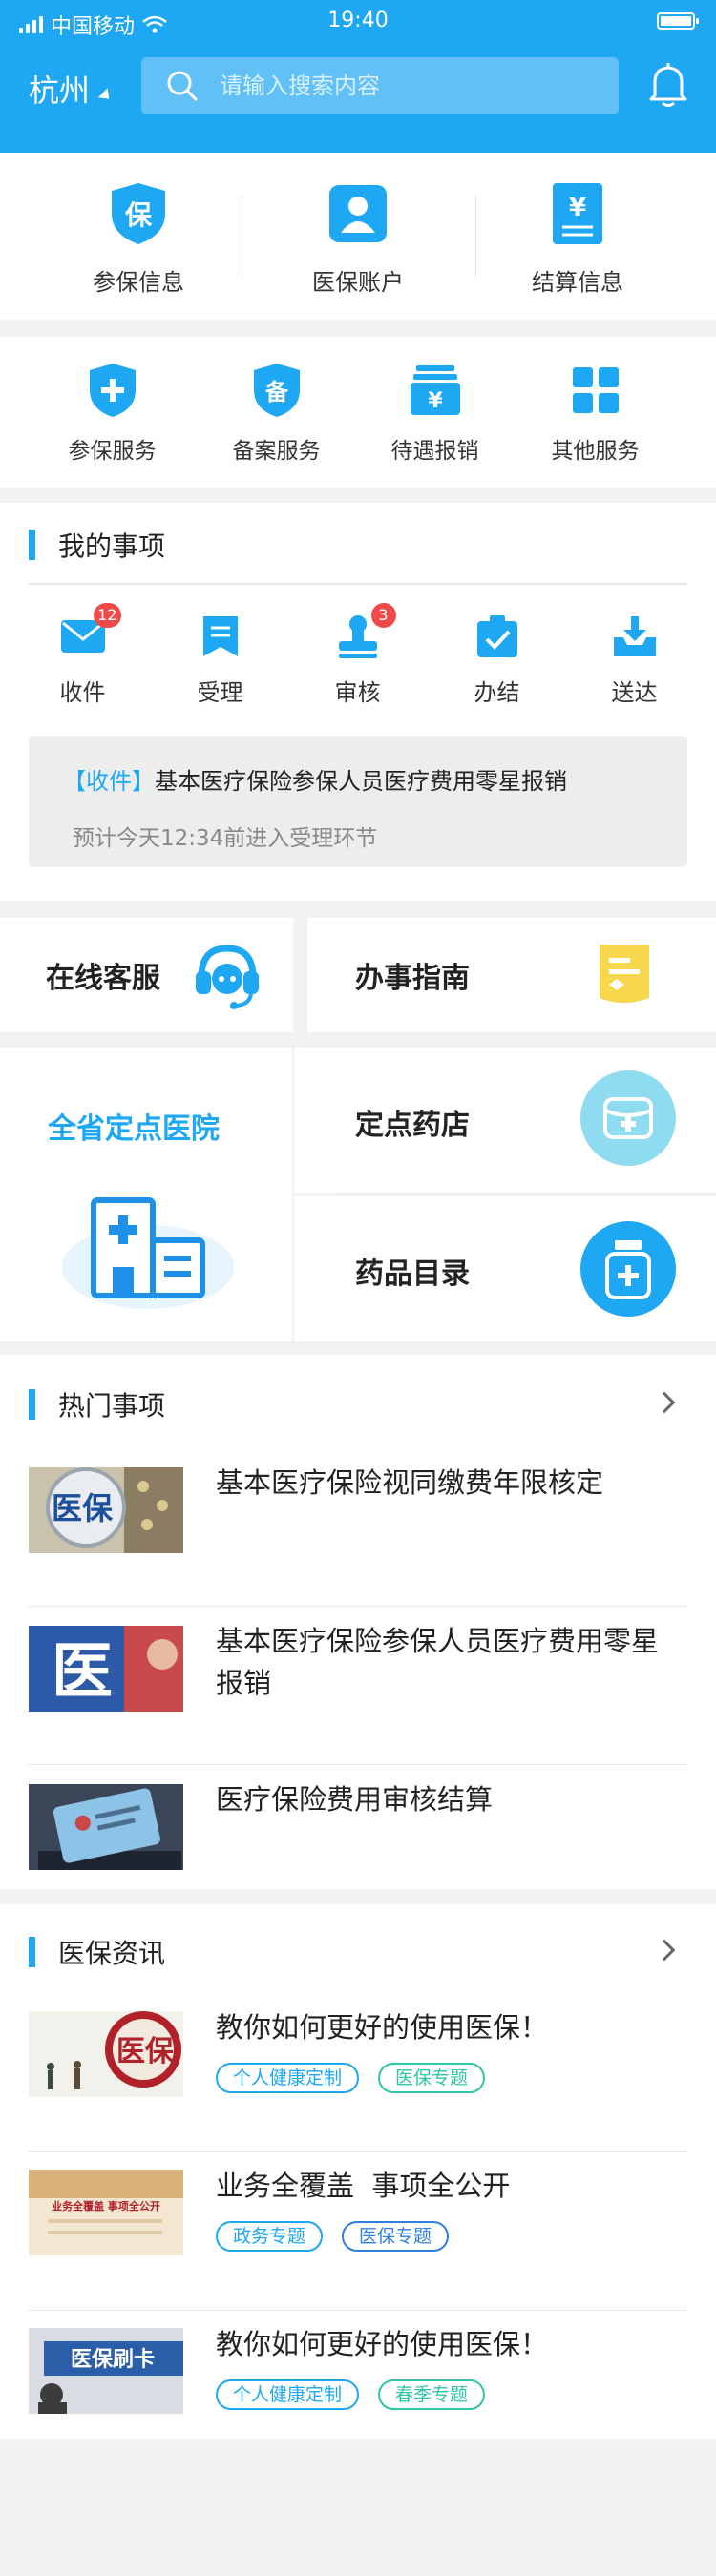  I want to click on section-header: 医保资讯, so click(97, 1952).